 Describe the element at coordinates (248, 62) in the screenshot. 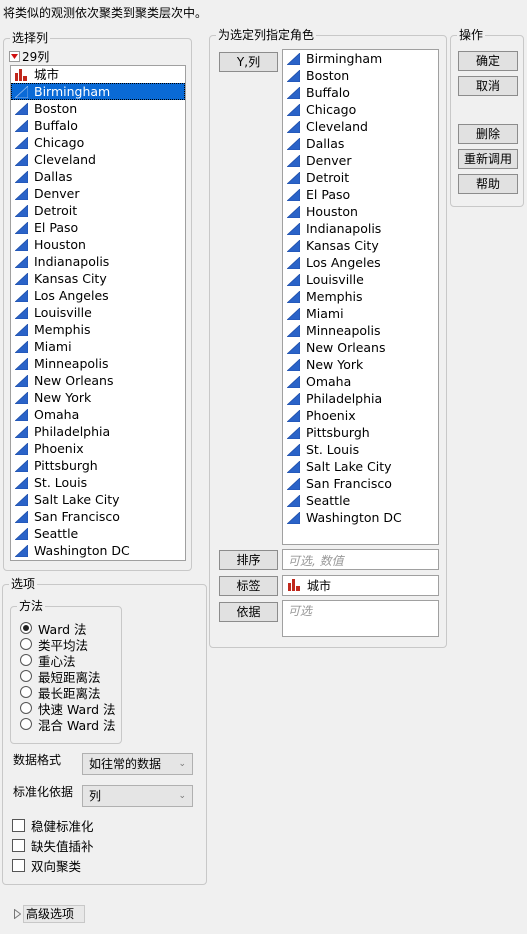

I see `y-columns-button: Y,列` at that location.